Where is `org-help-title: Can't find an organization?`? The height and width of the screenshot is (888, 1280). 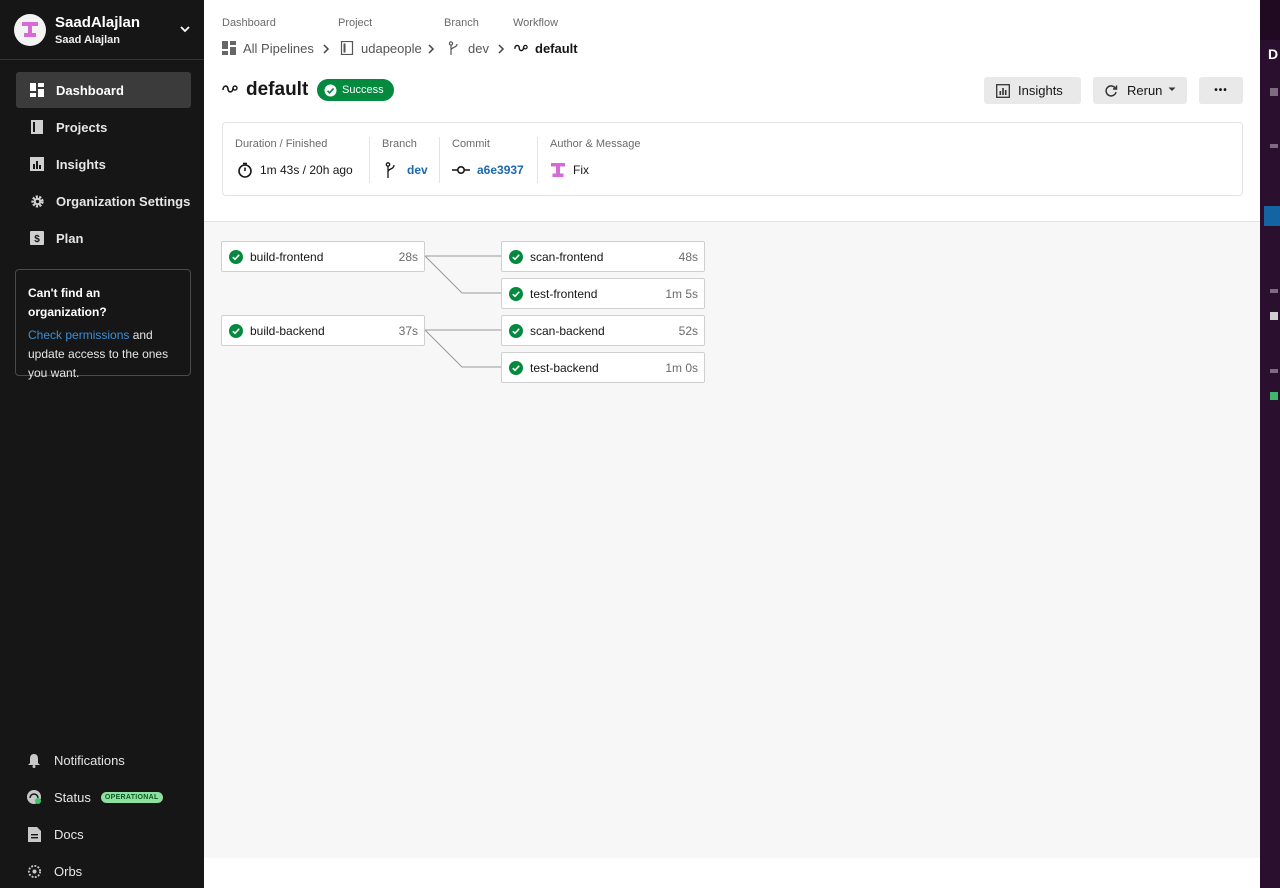 org-help-title: Can't find an organization? is located at coordinates (67, 302).